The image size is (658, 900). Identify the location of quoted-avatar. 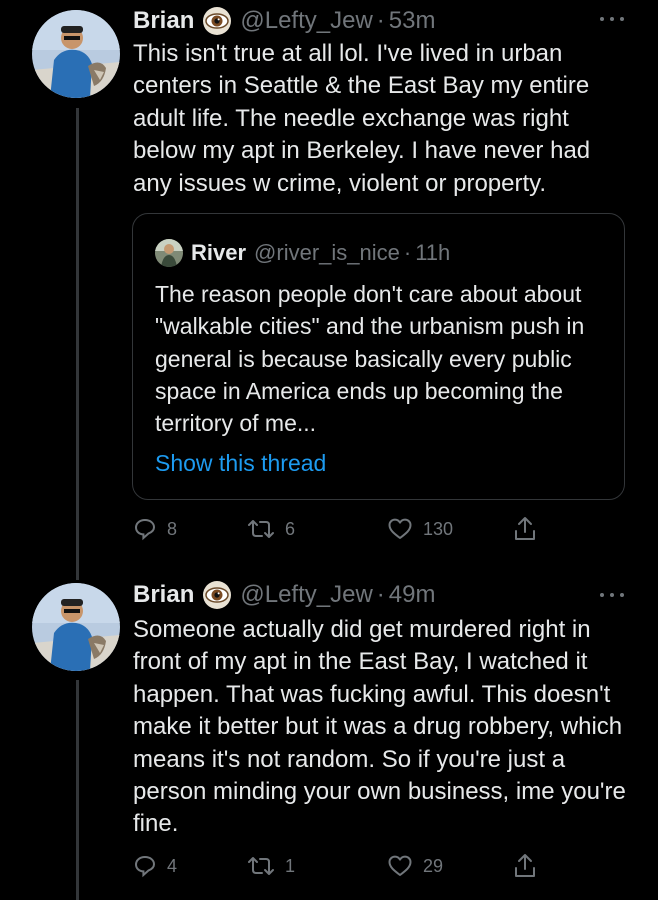
(169, 253).